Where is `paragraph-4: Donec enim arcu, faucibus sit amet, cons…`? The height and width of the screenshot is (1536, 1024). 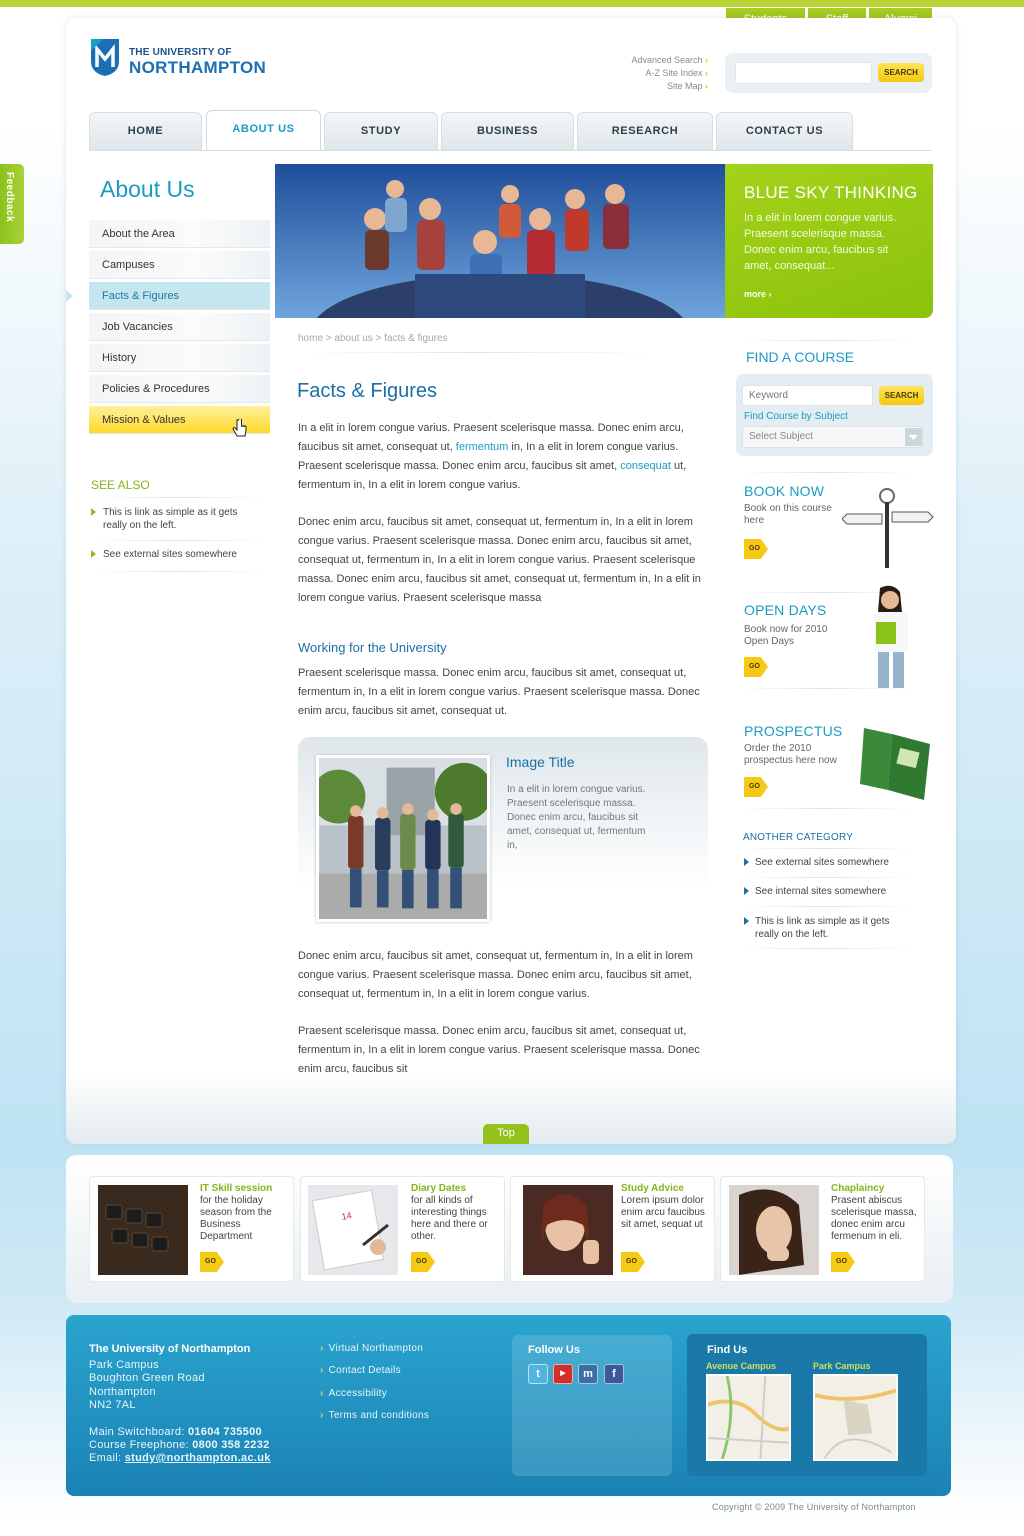 paragraph-4: Donec enim arcu, faucibus sit amet, cons… is located at coordinates (495, 975).